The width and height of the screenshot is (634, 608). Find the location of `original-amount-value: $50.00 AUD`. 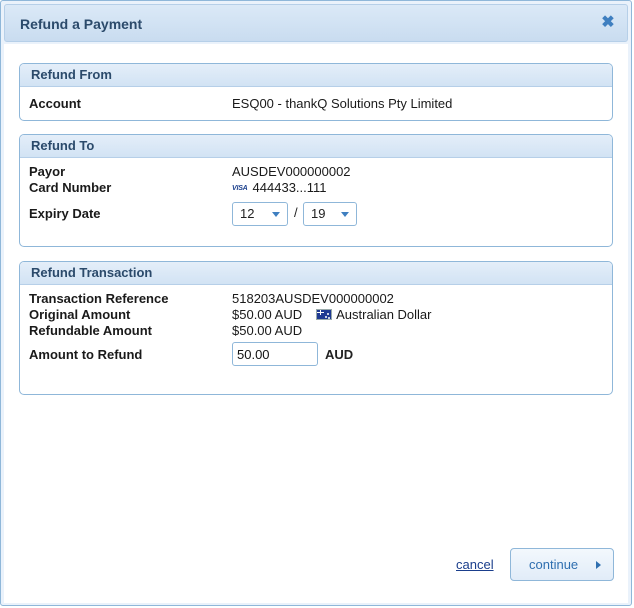

original-amount-value: $50.00 AUD is located at coordinates (267, 314).